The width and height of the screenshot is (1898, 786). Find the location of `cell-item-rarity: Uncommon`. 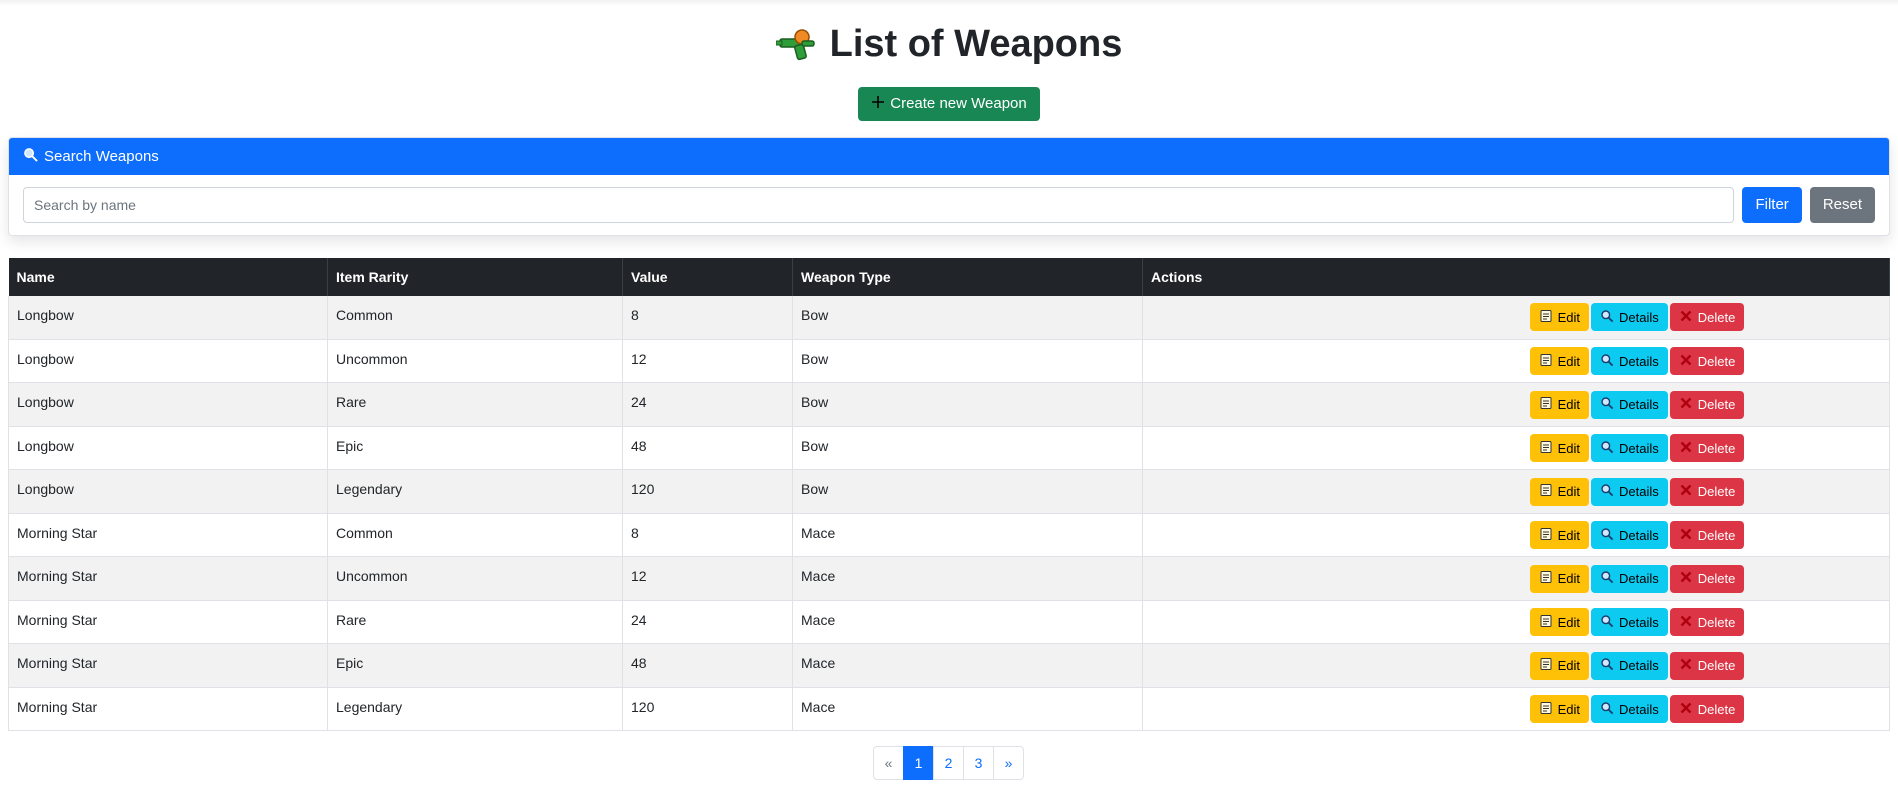

cell-item-rarity: Uncommon is located at coordinates (475, 578).